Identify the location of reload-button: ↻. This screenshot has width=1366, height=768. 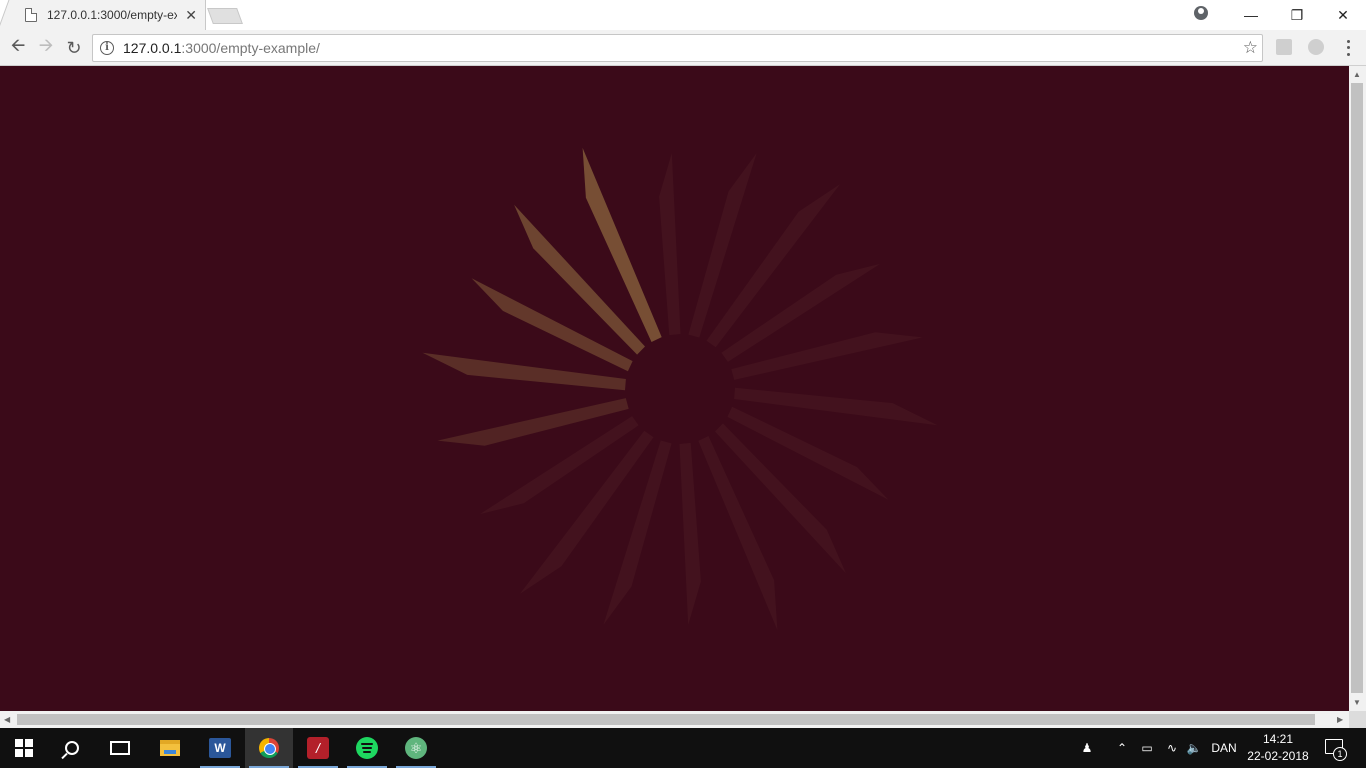
(74, 48).